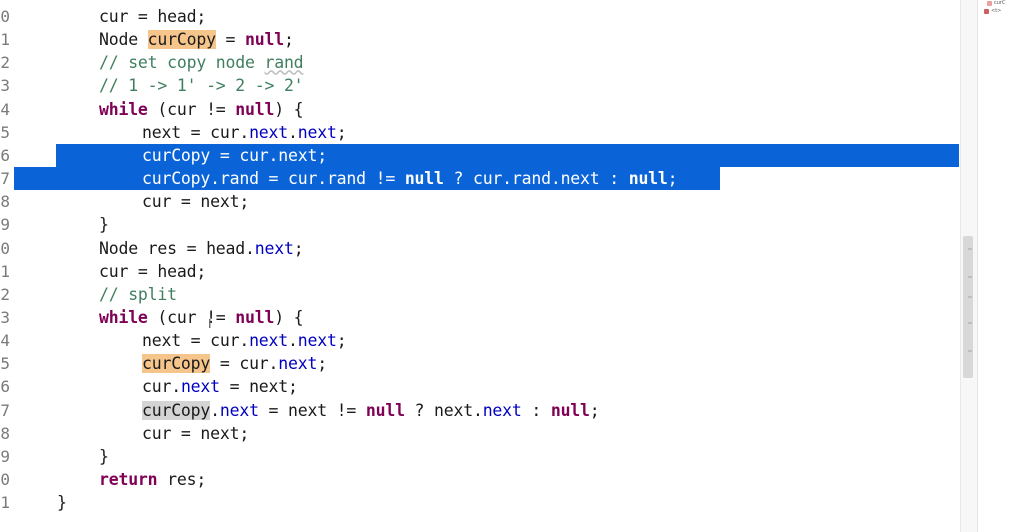 The image size is (1023, 532). What do you see at coordinates (443, 410) in the screenshot?
I see `code-token: ? next.` at bounding box center [443, 410].